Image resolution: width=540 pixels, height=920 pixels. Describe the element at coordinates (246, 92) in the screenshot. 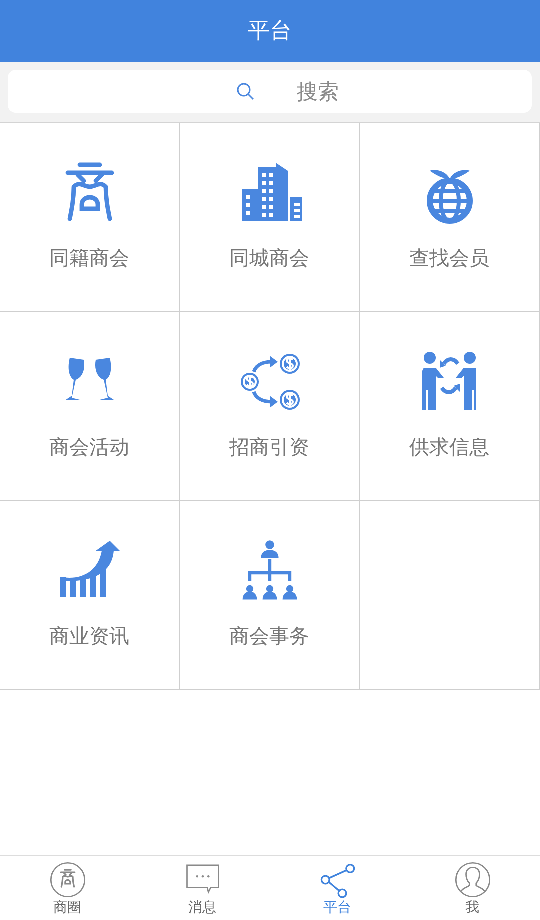

I see `search-icon` at that location.